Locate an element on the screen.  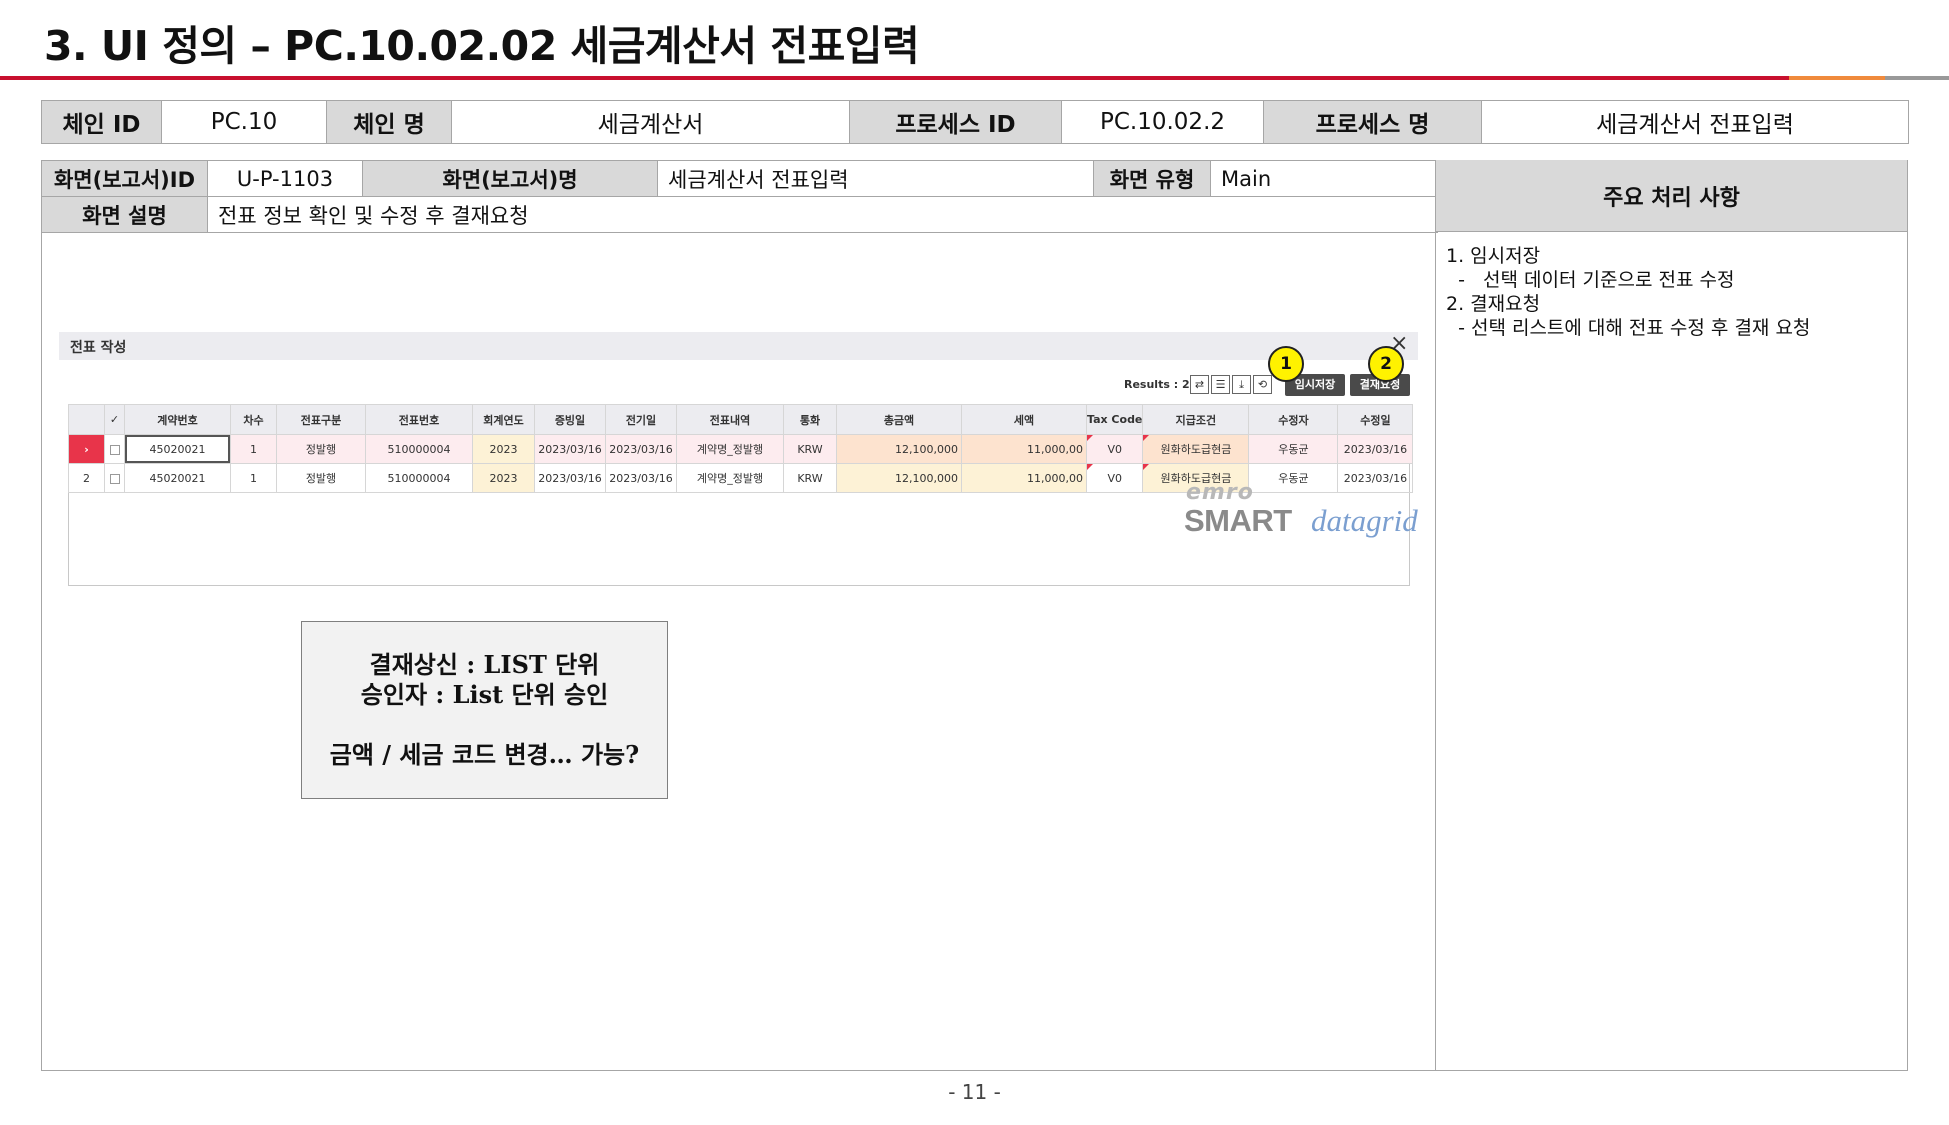
page-number: - 11 - is located at coordinates (974, 1092).